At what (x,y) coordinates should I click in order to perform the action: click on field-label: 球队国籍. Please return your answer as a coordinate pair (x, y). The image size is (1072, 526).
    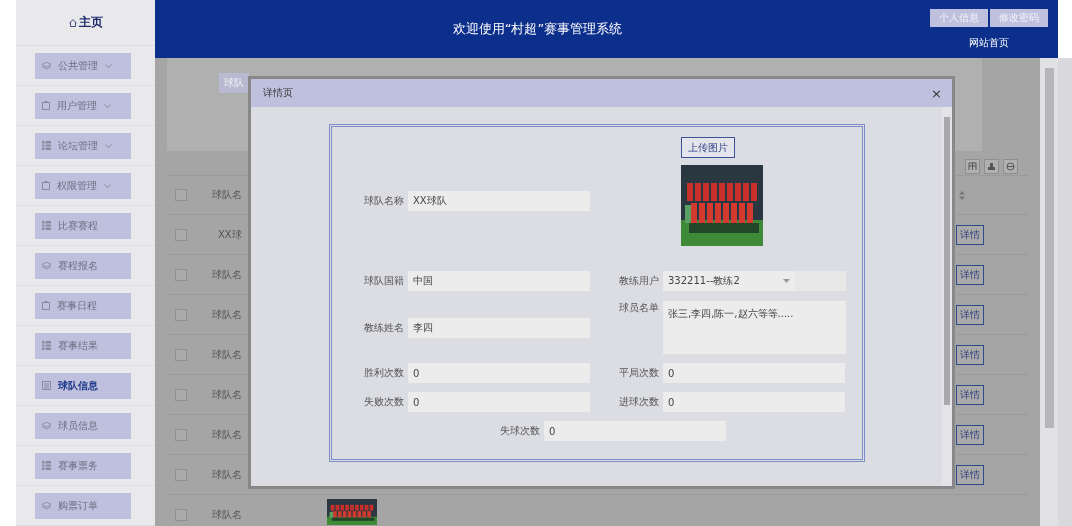
    Looking at the image, I should click on (383, 281).